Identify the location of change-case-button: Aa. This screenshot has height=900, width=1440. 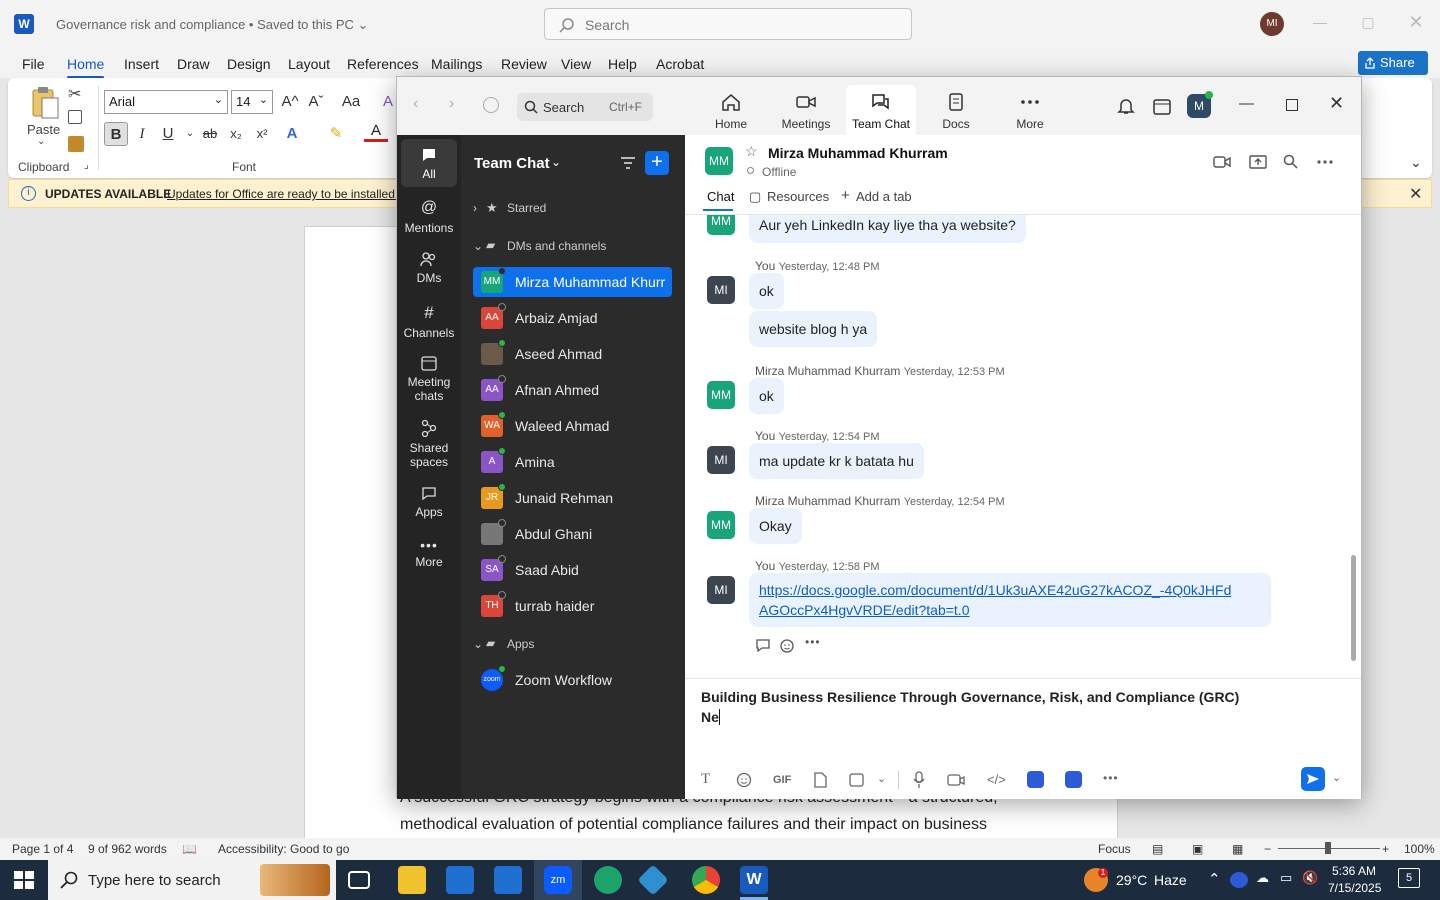
(351, 102).